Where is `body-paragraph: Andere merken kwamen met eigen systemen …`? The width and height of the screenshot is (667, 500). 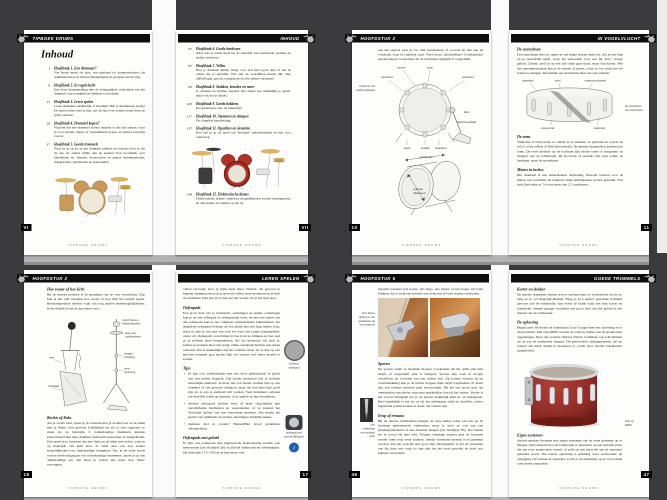
body-paragraph: Andere merken kwamen met eigen systemen … is located at coordinates (569, 452).